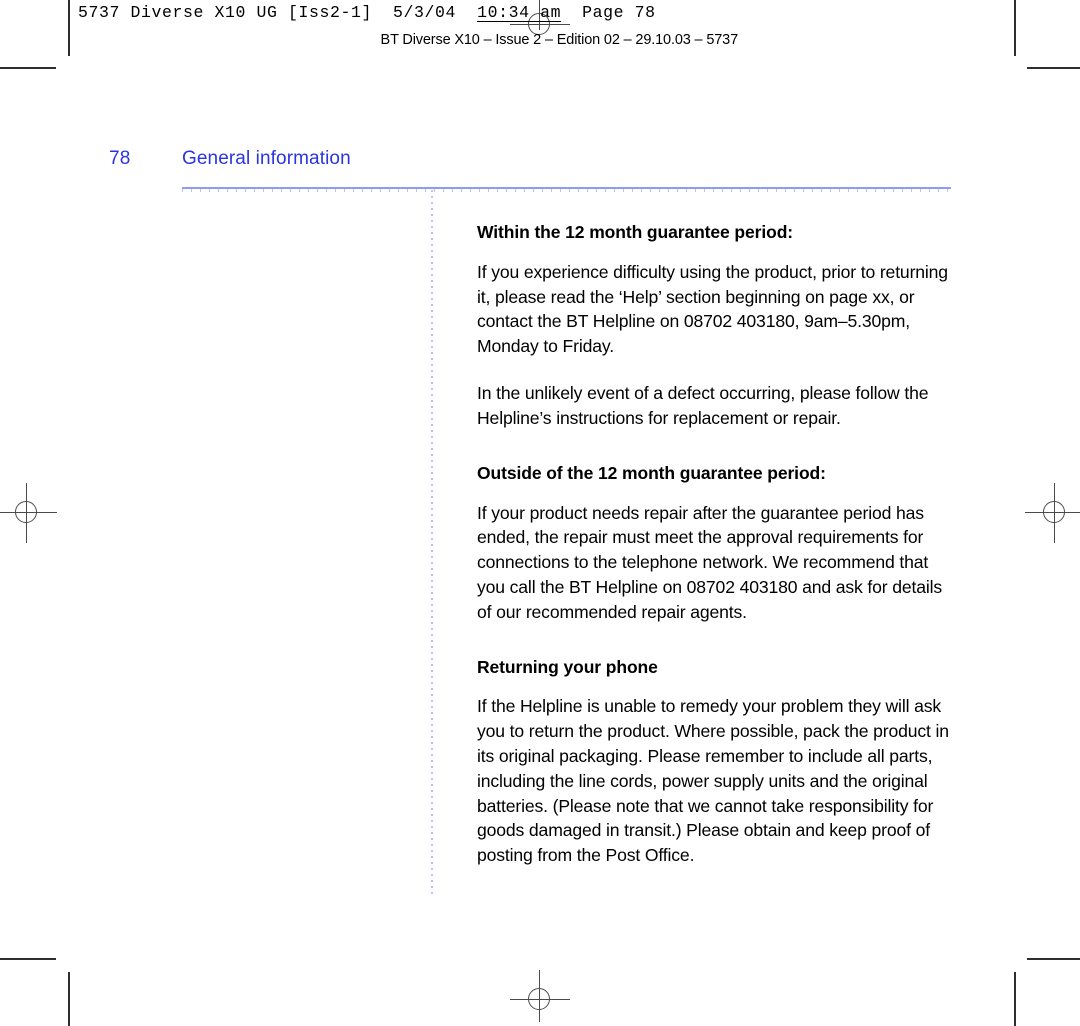 Image resolution: width=1080 pixels, height=1026 pixels. I want to click on crop-mark-bottom-right-vertical, so click(1015, 999).